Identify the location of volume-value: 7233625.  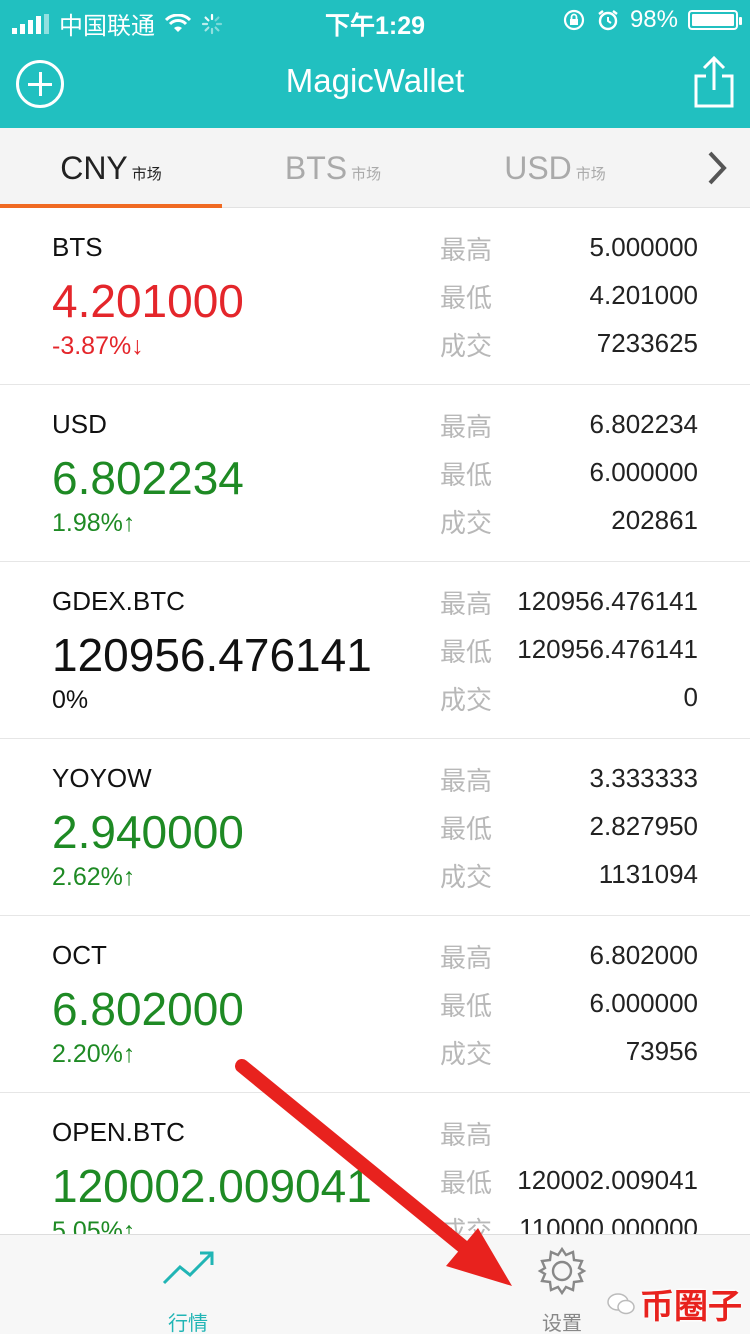
(647, 343).